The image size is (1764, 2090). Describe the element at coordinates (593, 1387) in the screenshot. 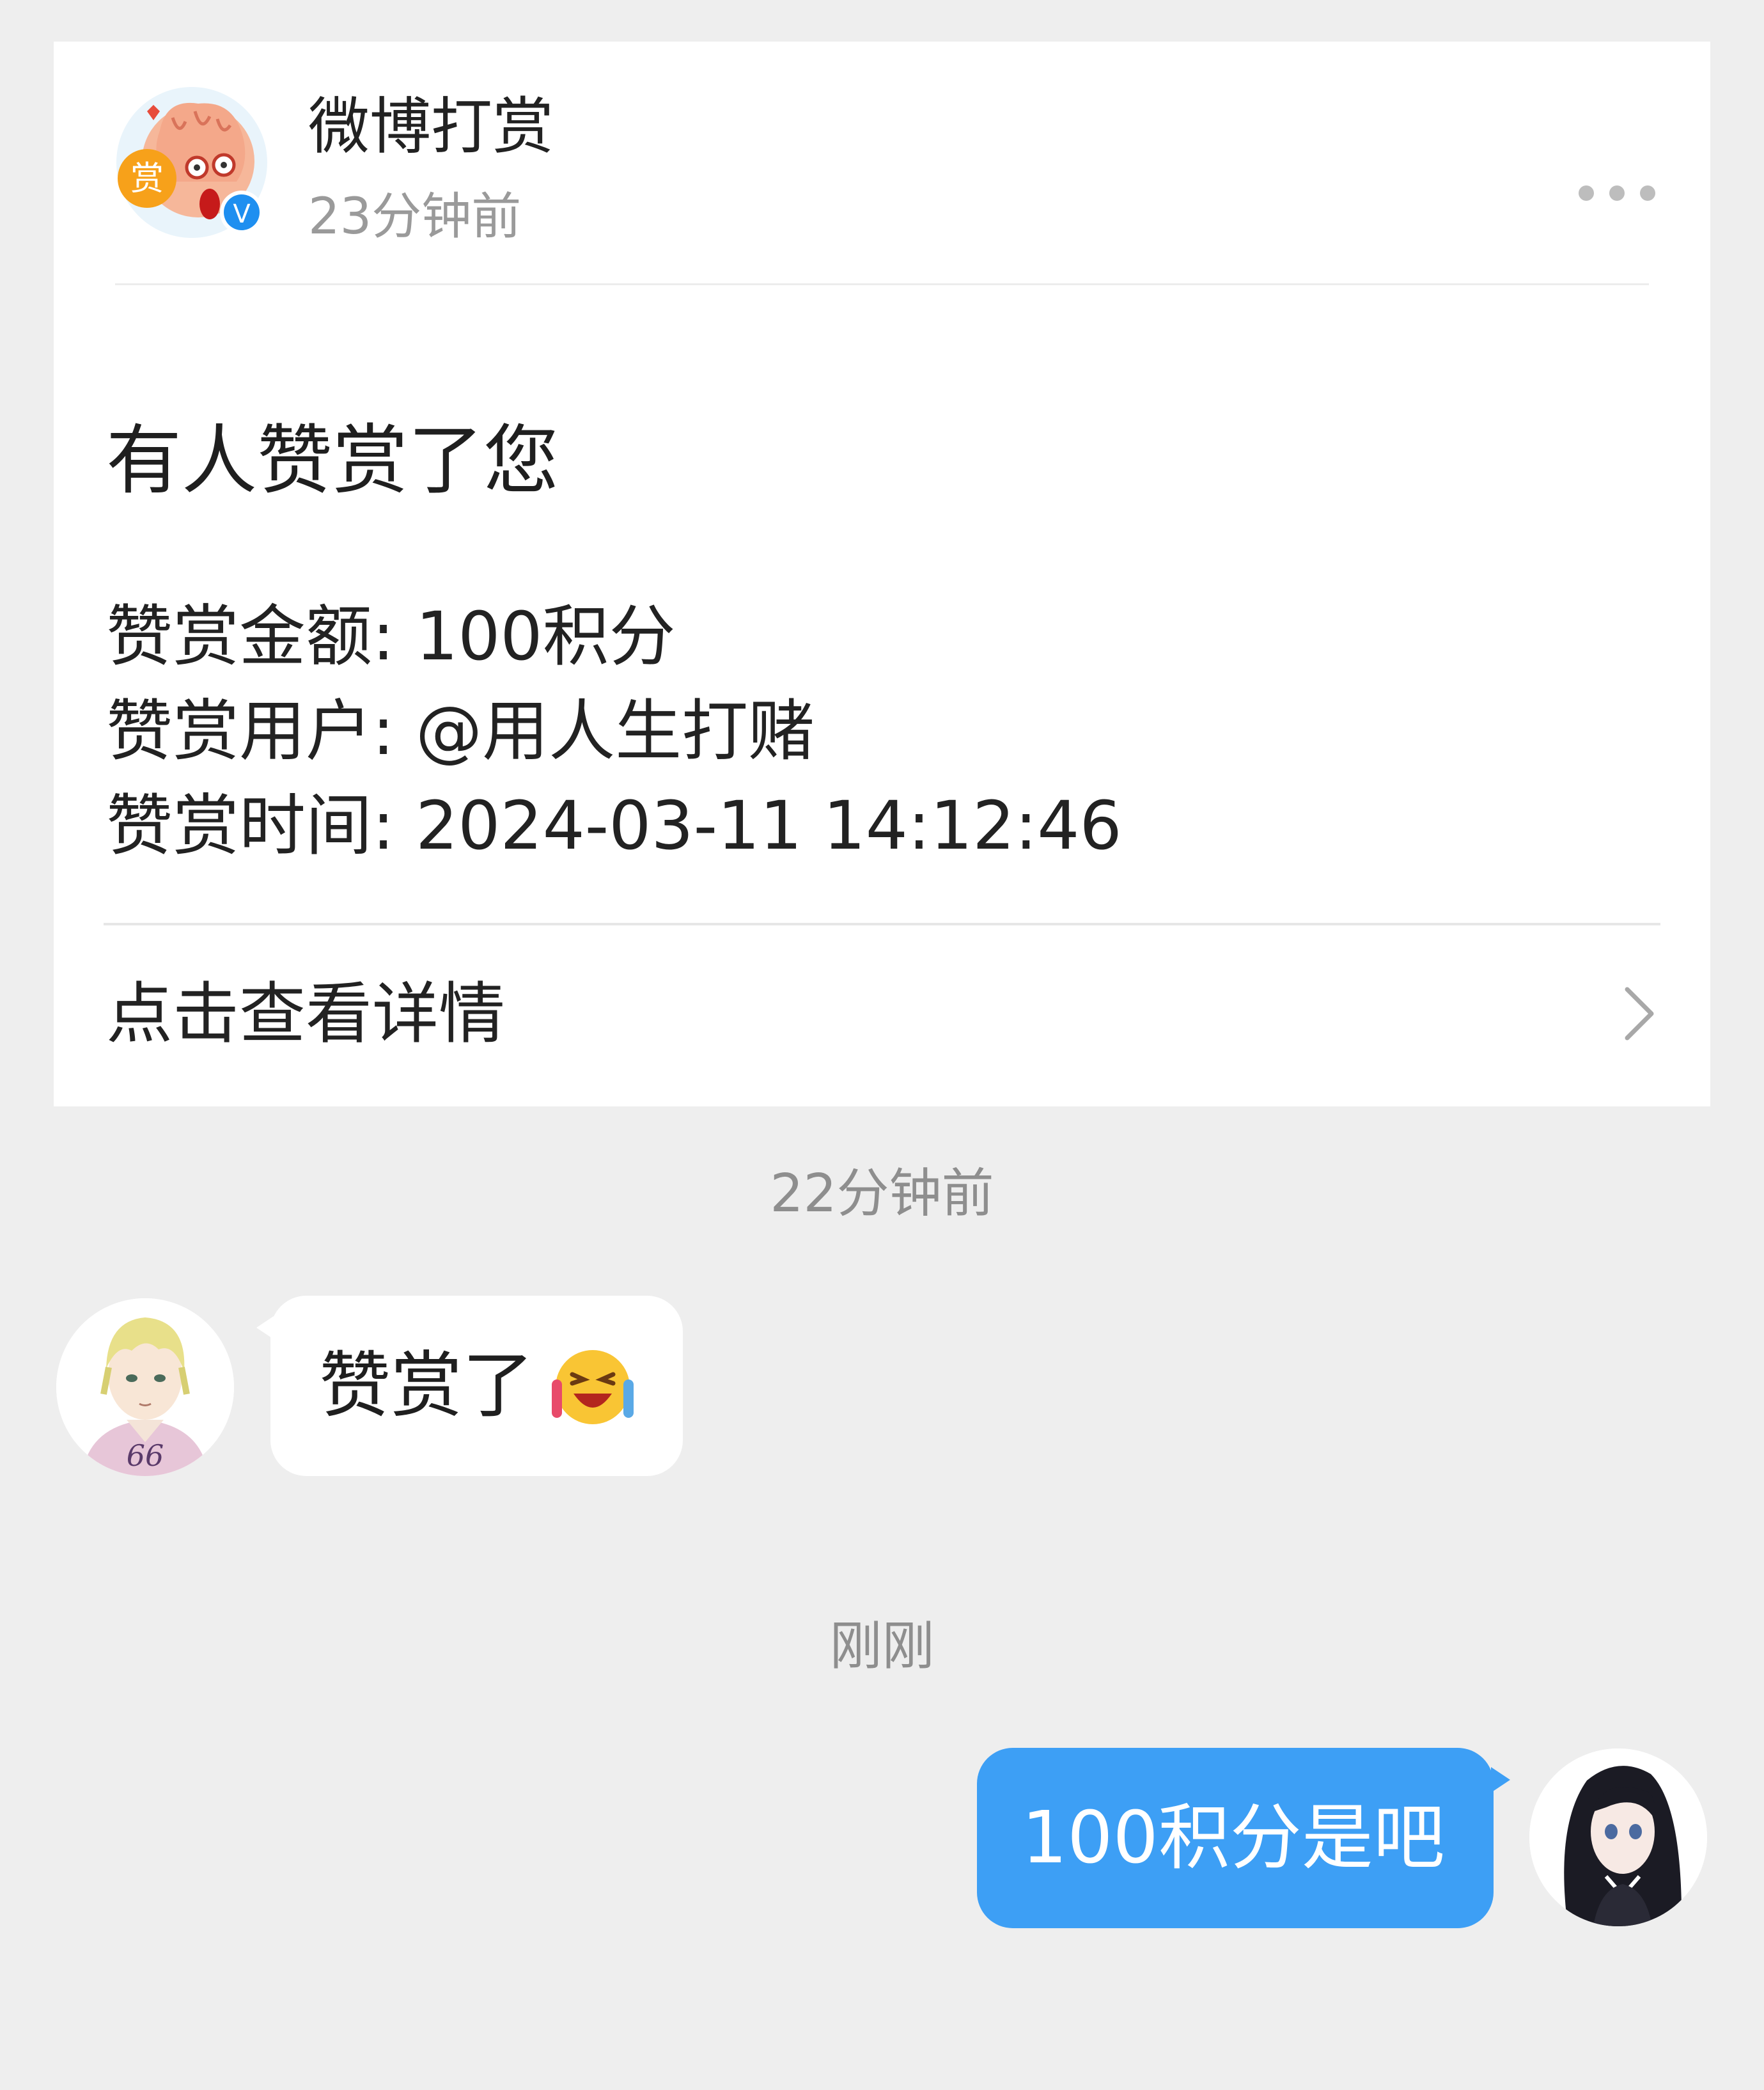

I see `laughing-crying-emoji-icon` at that location.